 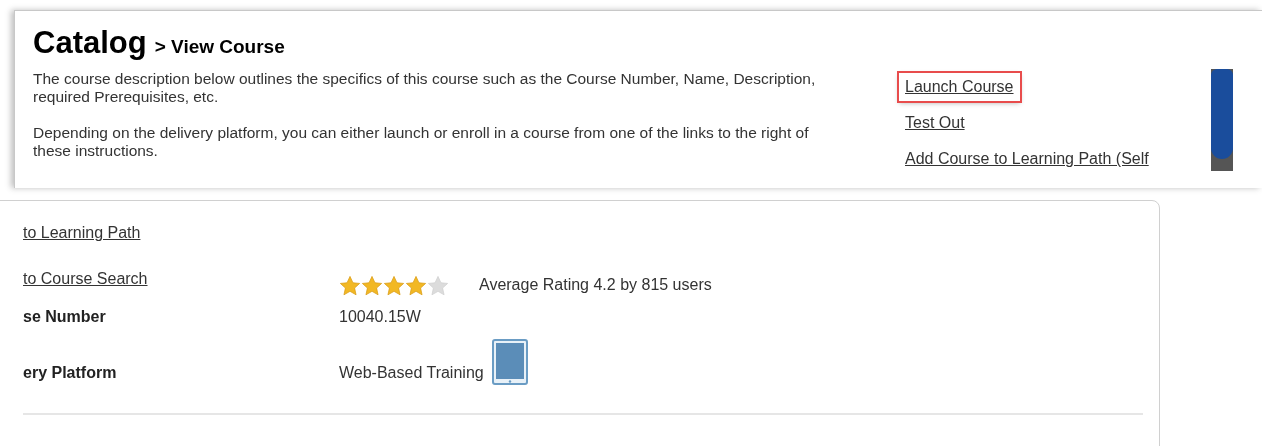 What do you see at coordinates (421, 141) in the screenshot?
I see `instruction-text: Depending on the delivery platform, you can either launch or enroll in a course from one of the links to the right of these instructions.` at bounding box center [421, 141].